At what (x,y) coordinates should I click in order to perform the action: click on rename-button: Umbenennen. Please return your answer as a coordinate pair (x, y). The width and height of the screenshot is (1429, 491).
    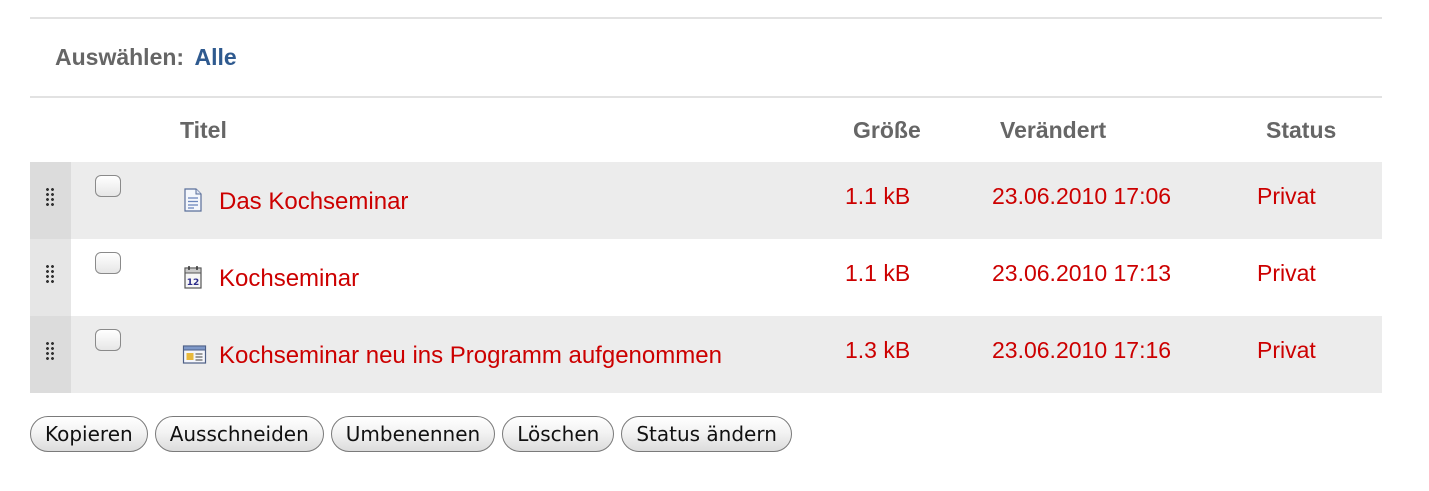
    Looking at the image, I should click on (413, 434).